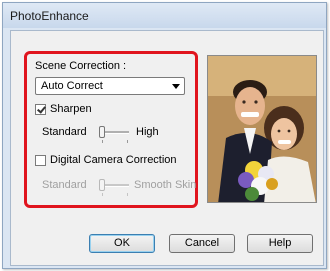  I want to click on sharpen-checkbox, so click(40, 109).